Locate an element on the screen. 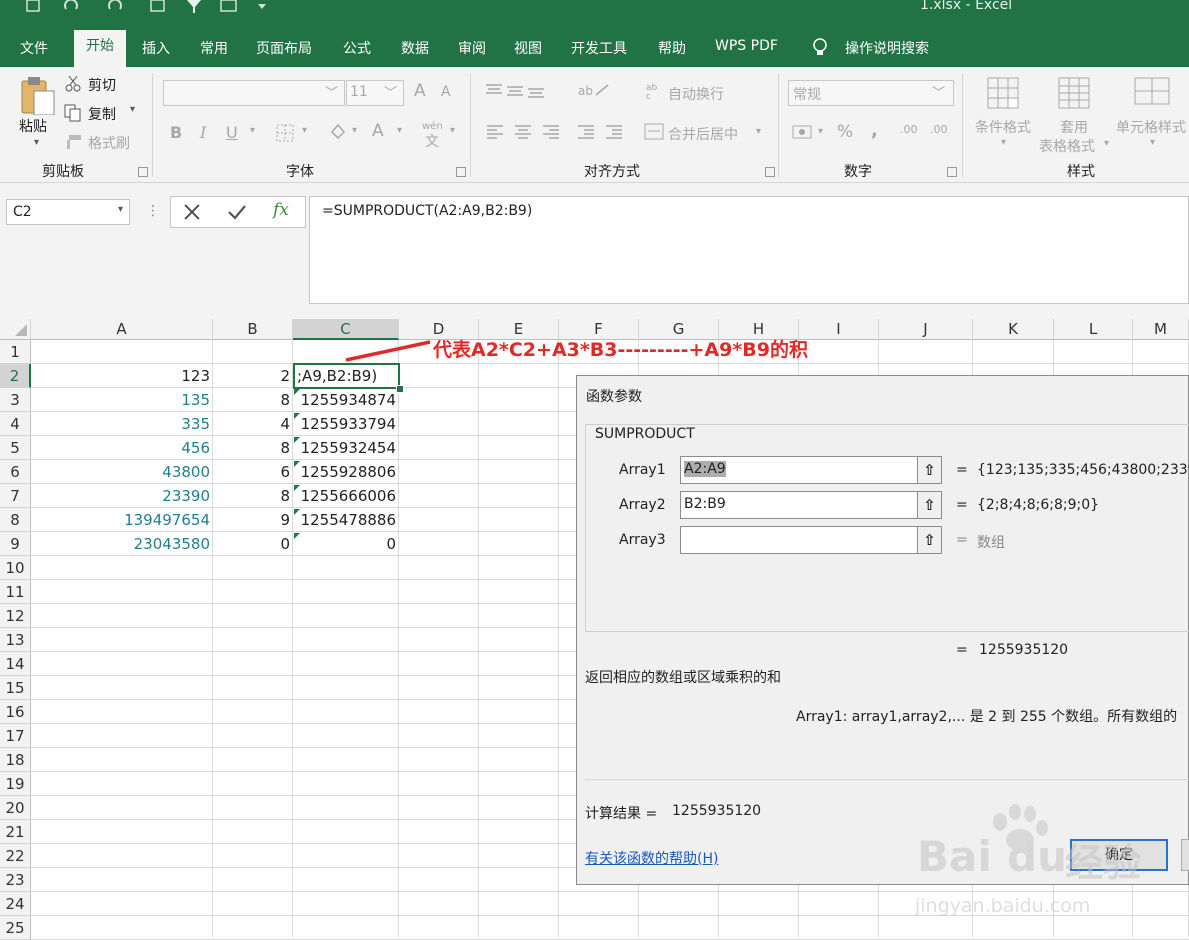  format-painter-button: 格式刷 is located at coordinates (109, 143).